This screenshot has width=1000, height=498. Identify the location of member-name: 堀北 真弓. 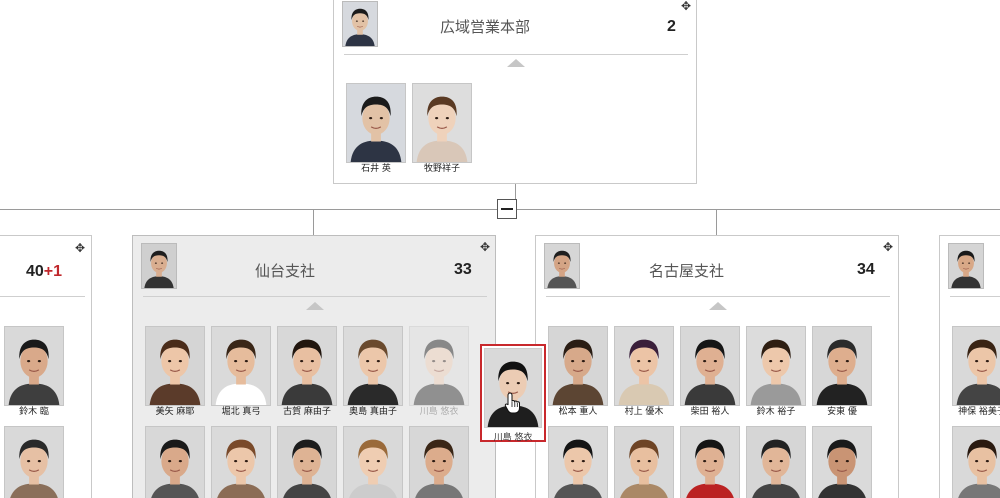
(241, 412).